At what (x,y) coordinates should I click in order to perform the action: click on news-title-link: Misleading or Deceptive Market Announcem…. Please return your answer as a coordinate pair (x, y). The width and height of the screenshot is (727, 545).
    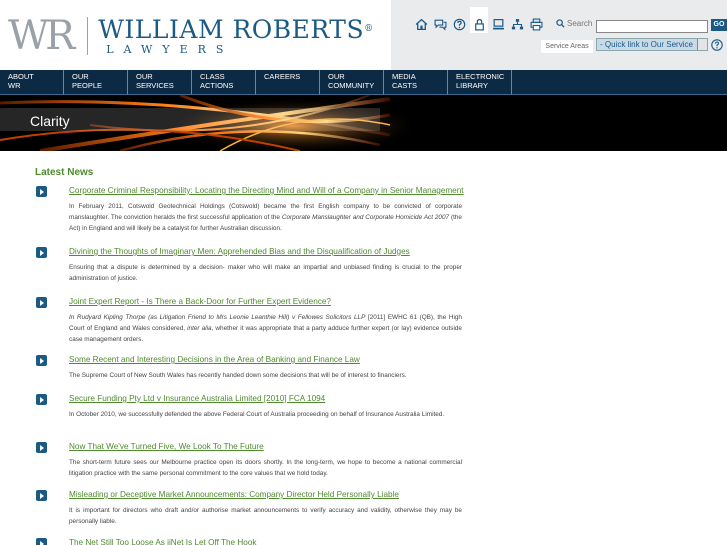
    Looking at the image, I should click on (234, 494).